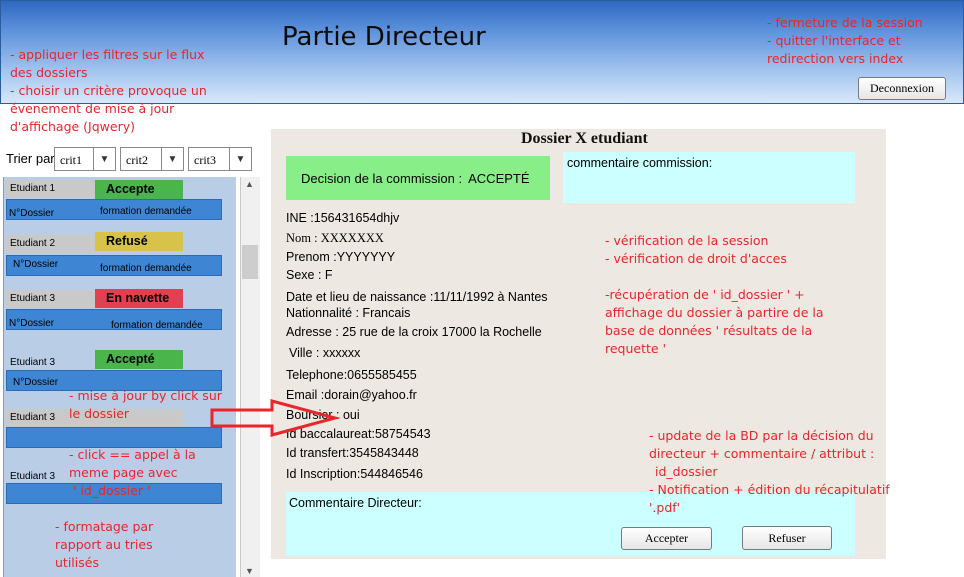 The image size is (964, 577). I want to click on field-ine: INE :156431654dhjv, so click(343, 218).